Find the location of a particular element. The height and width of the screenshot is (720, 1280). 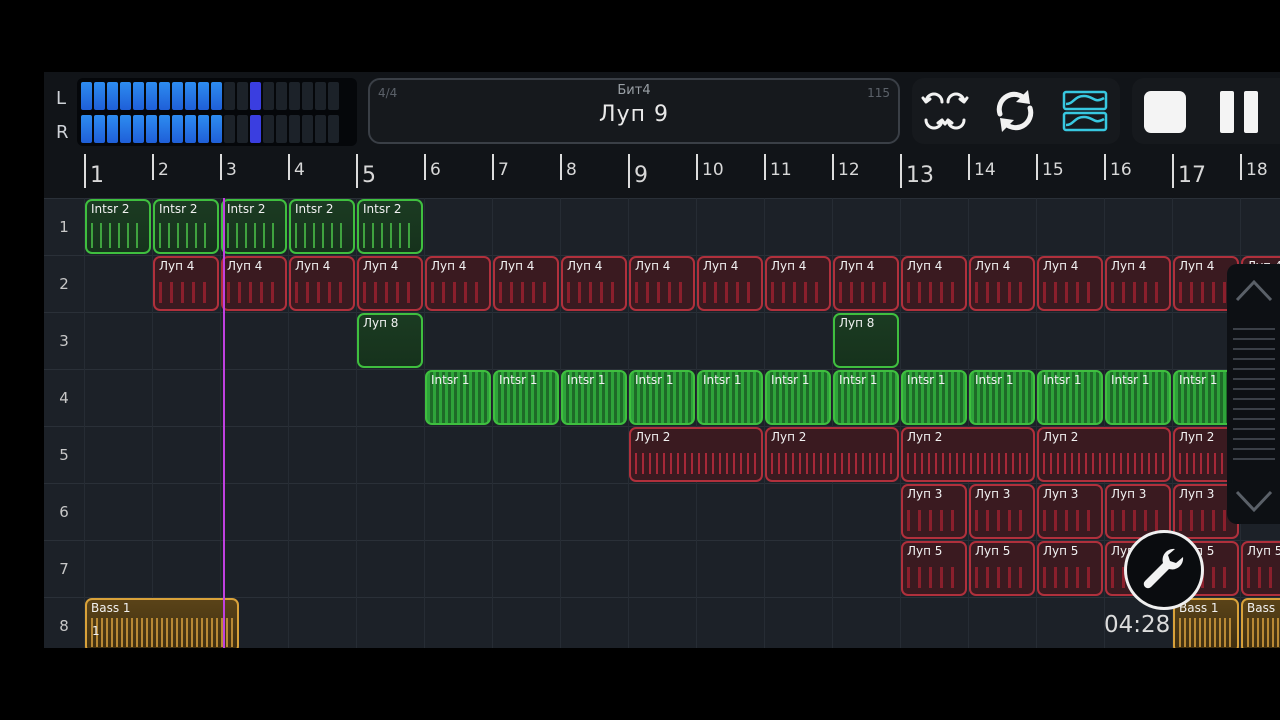

track-number: 5 is located at coordinates (64, 455).